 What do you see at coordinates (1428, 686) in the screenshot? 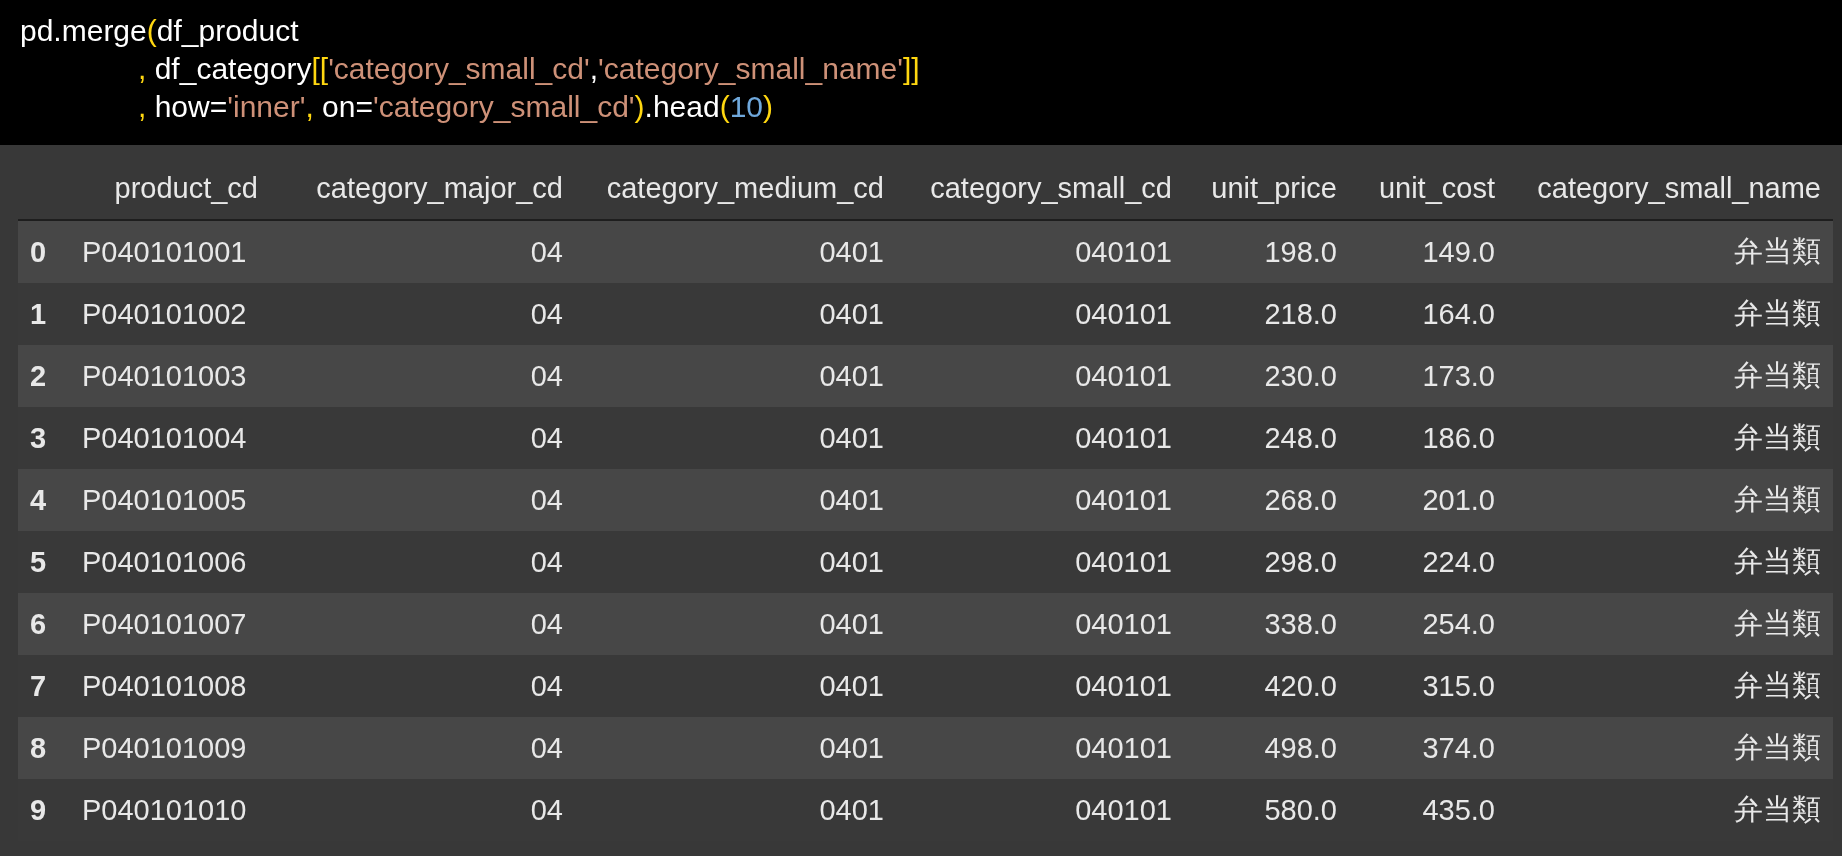
I see `table-cell: 315.0` at bounding box center [1428, 686].